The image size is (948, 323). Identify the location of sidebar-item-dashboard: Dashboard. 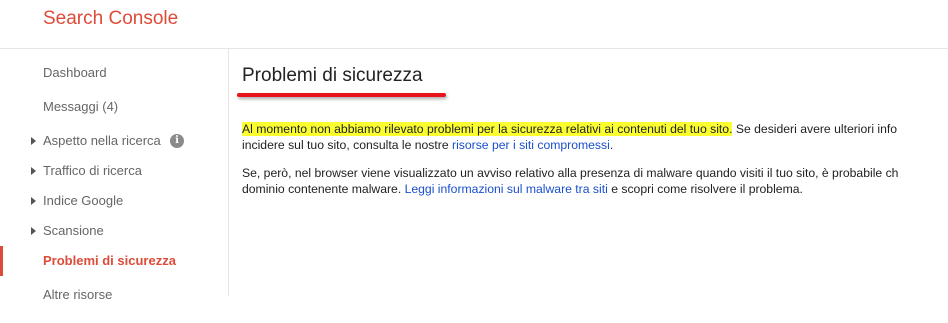
(114, 73).